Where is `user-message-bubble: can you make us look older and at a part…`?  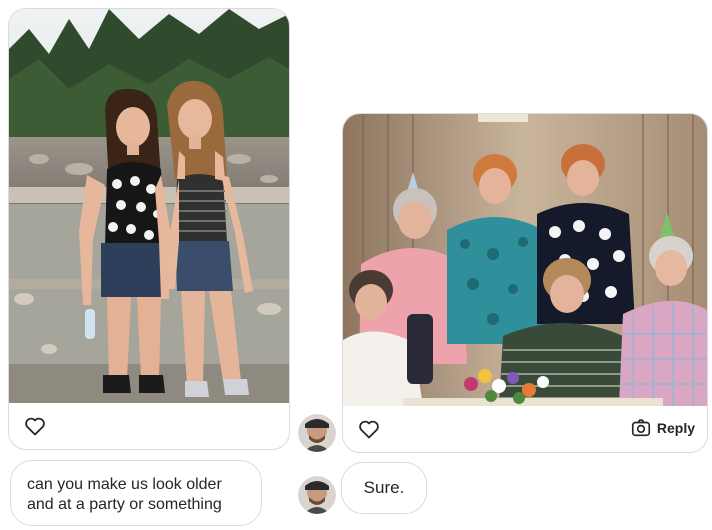
user-message-bubble: can you make us look older and at a part… is located at coordinates (136, 493).